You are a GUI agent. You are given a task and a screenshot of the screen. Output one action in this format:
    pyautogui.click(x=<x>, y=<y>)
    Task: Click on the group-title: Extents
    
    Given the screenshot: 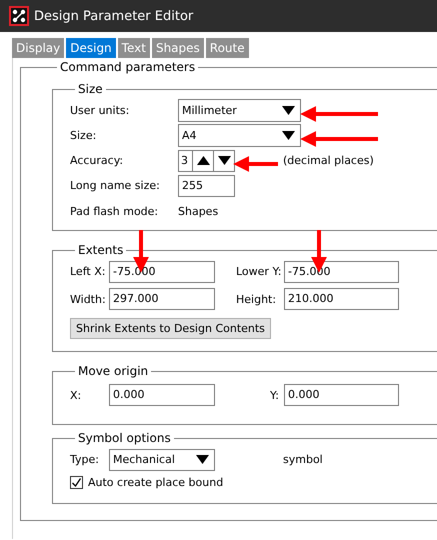 What is the action you would take?
    pyautogui.click(x=100, y=250)
    